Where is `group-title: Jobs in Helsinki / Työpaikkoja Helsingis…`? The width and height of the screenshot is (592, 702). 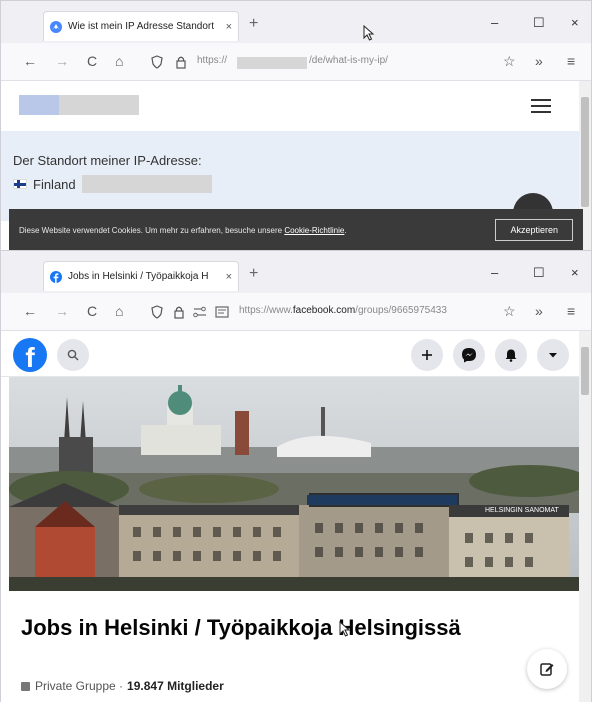
group-title: Jobs in Helsinki / Työpaikkoja Helsingis… is located at coordinates (271, 628).